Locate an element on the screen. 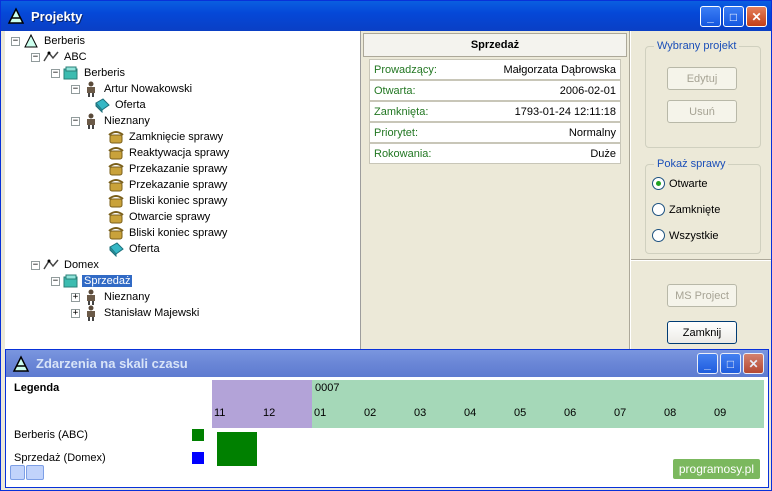 This screenshot has width=772, height=491. legend-row-label: Berberis (ABC) is located at coordinates (51, 435).